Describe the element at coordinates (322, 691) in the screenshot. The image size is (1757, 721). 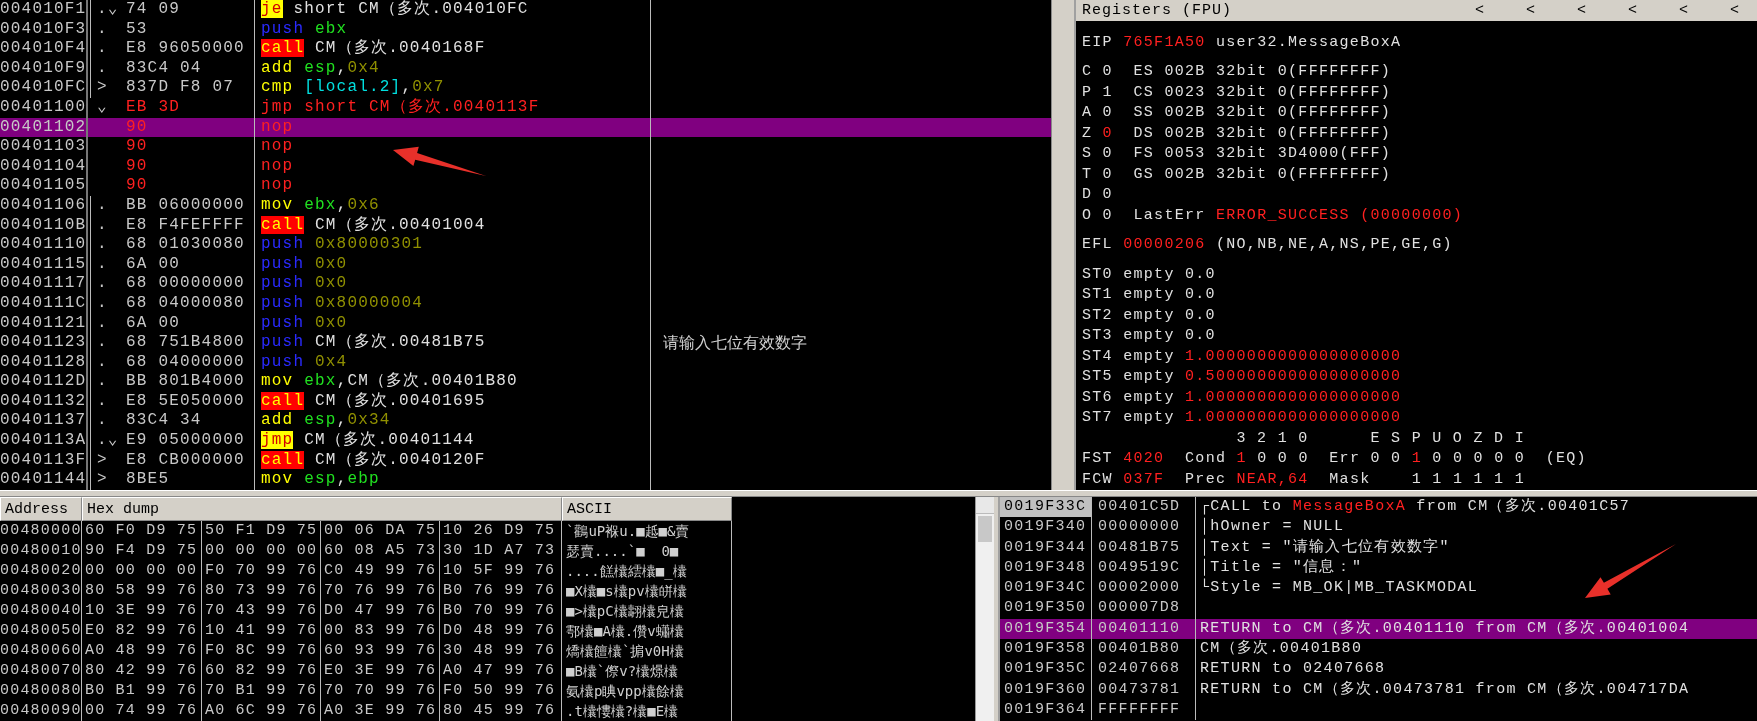
I see `hex-cell: B0 B1 99 76 70 B1 99 76 70 70 99 76 F0 50 99 76` at that location.